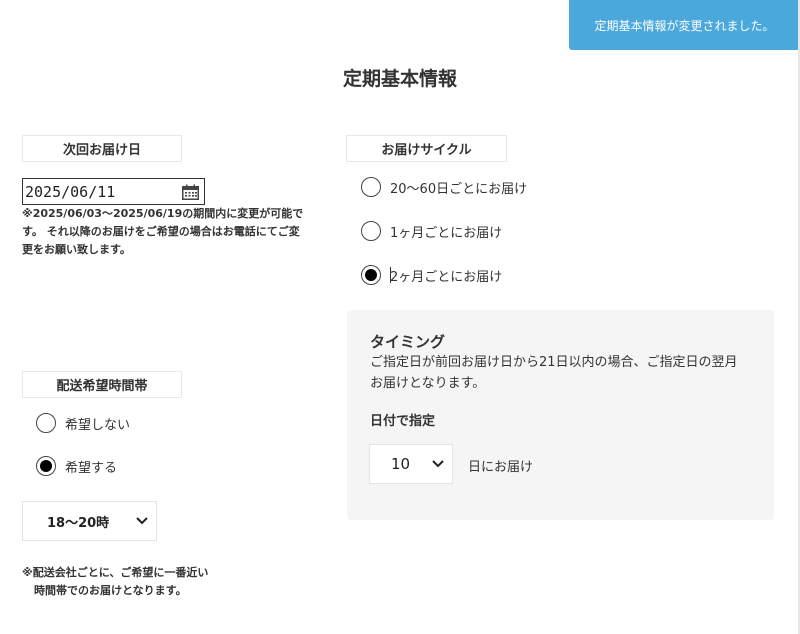 The image size is (800, 634). I want to click on delivery-time-label: 配送希望時間帯, so click(102, 384).